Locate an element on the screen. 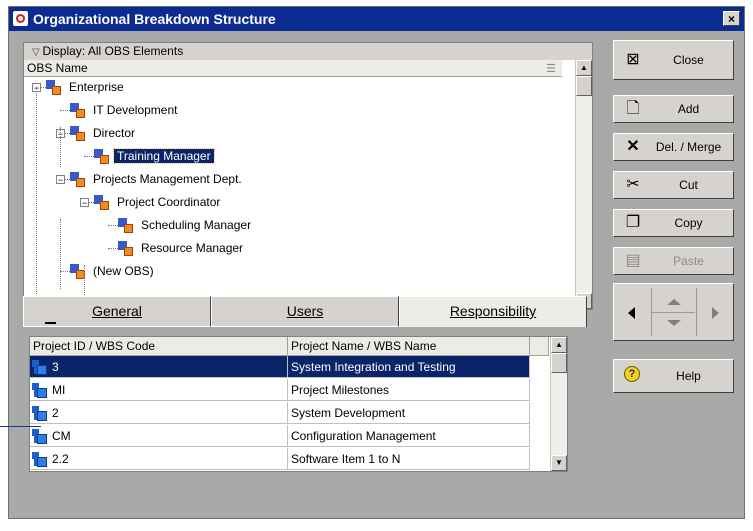 Image resolution: width=753 pixels, height=531 pixels. tree-node: (New OBS) is located at coordinates (113, 271).